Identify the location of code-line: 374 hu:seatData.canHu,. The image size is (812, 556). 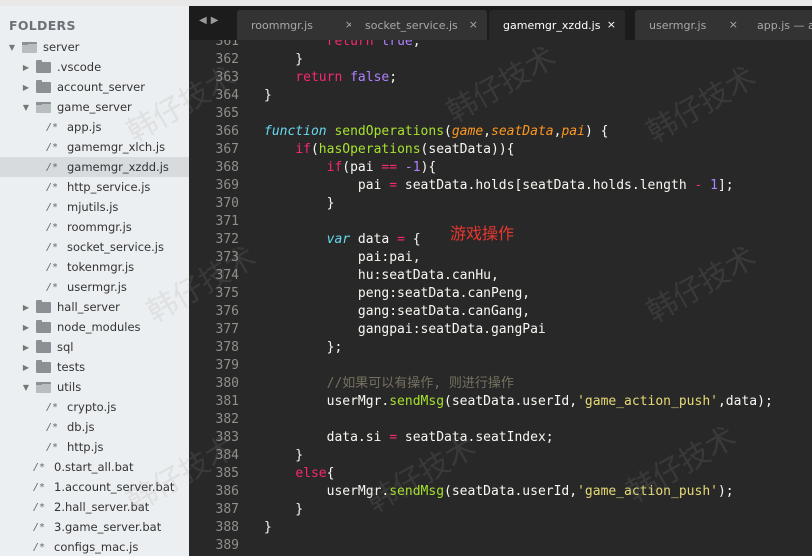
(500, 276).